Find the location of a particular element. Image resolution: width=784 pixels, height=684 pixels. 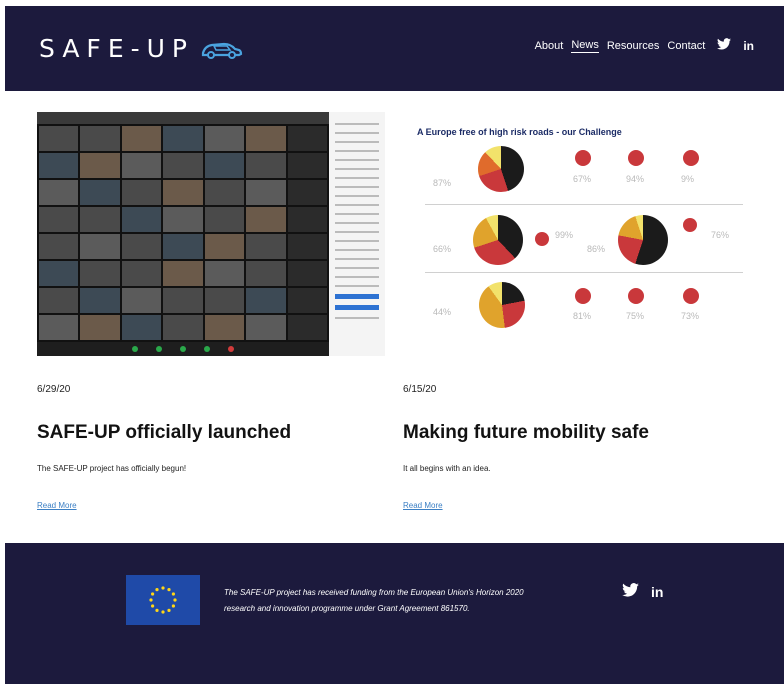

site-header: SAFE-UP About News Resources Contact in is located at coordinates (394, 48).